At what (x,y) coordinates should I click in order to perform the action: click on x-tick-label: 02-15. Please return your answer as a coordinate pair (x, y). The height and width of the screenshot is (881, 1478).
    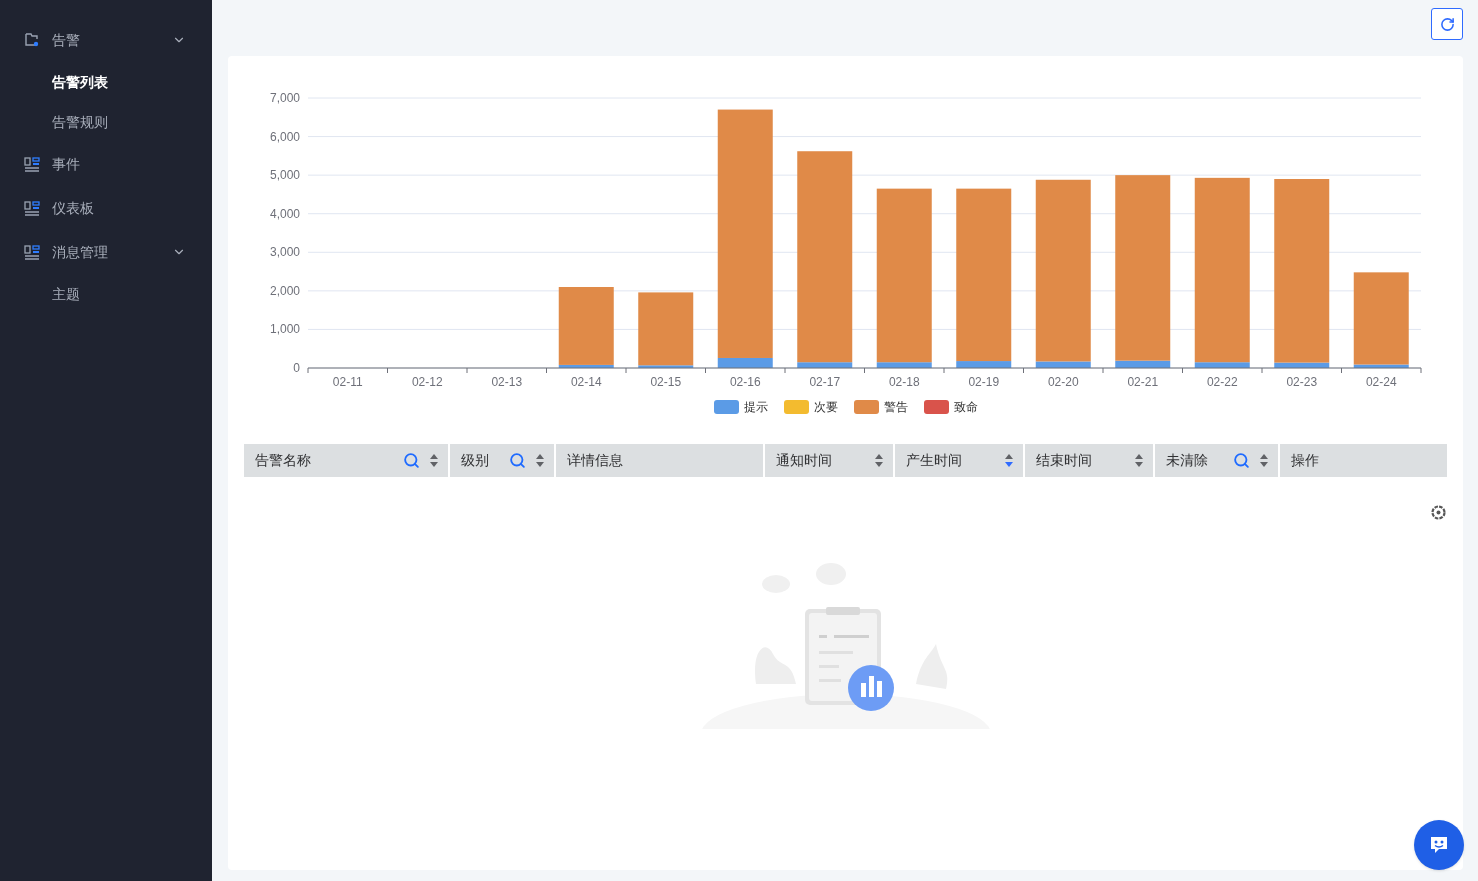
    Looking at the image, I should click on (666, 382).